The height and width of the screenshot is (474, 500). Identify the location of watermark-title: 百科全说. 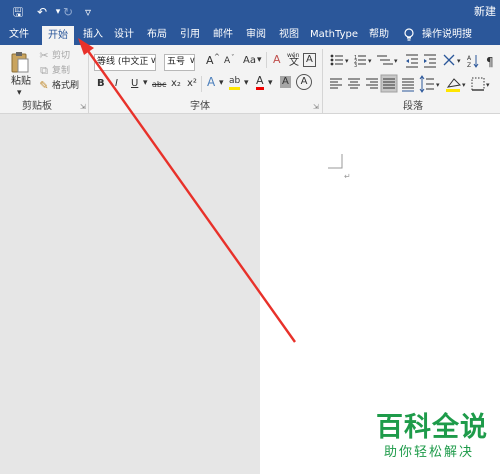
(432, 427).